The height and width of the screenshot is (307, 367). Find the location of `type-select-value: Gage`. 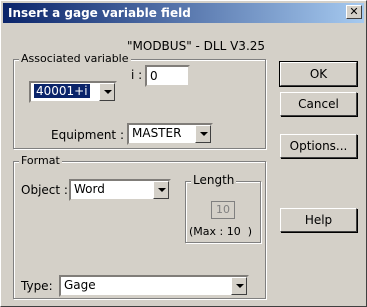

type-select-value: Gage is located at coordinates (80, 285).